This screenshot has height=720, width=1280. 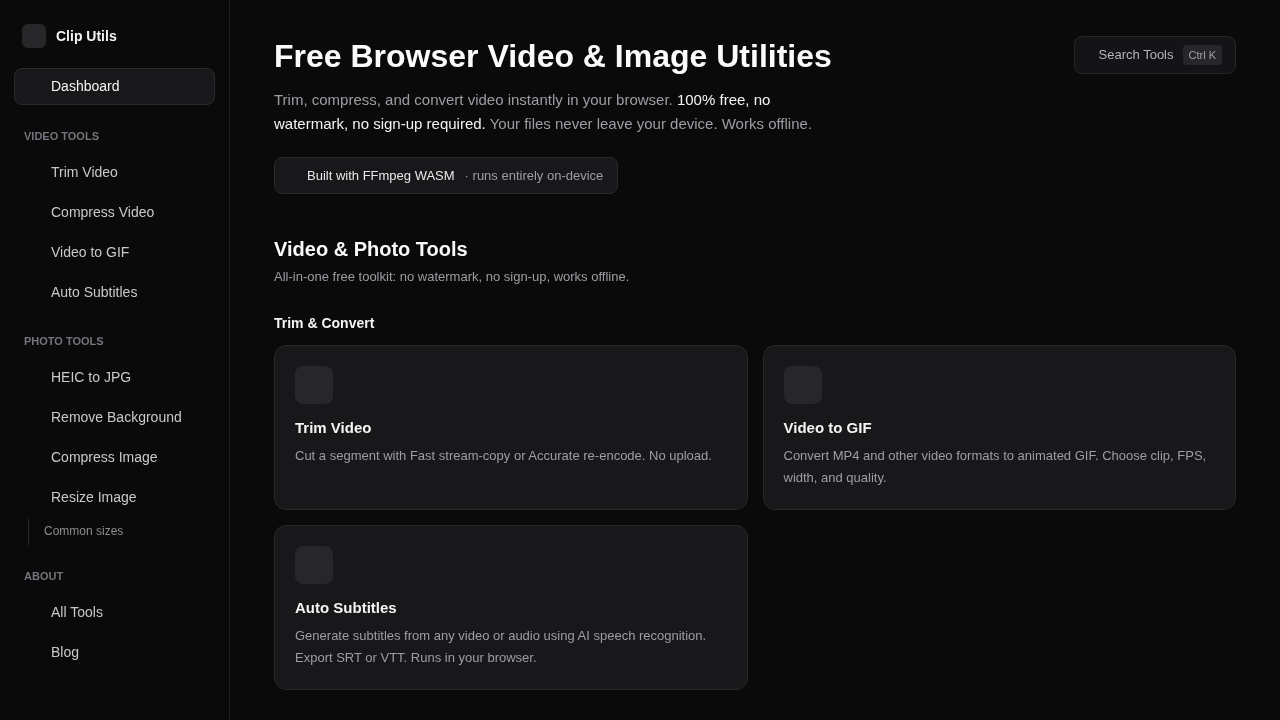 I want to click on nav-link: Video to GIF, so click(x=114, y=252).